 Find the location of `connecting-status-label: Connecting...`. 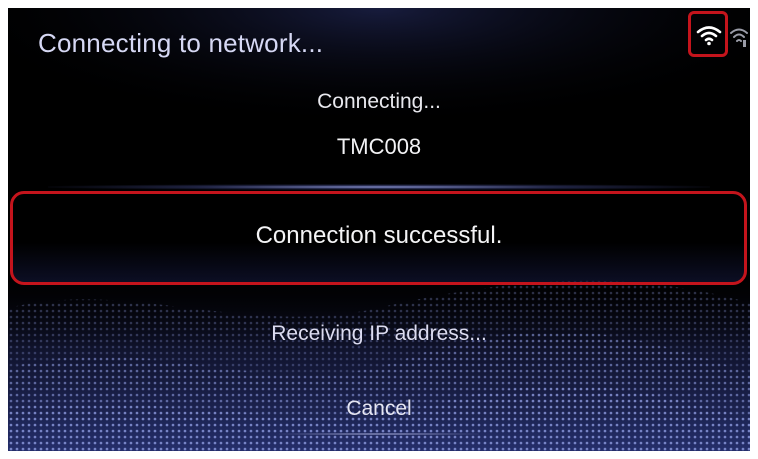

connecting-status-label: Connecting... is located at coordinates (379, 101).